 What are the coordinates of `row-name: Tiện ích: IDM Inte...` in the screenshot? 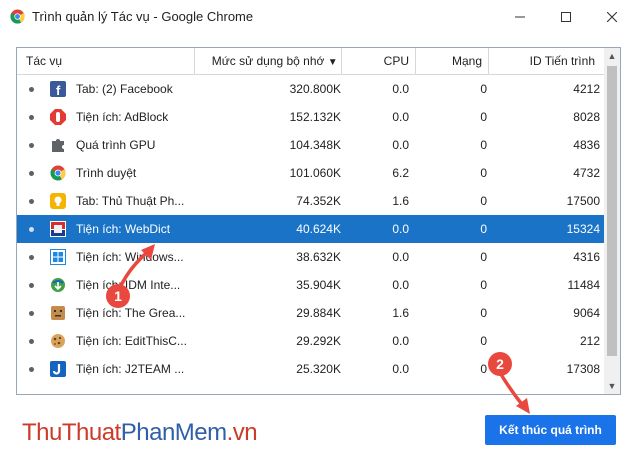 It's located at (128, 285).